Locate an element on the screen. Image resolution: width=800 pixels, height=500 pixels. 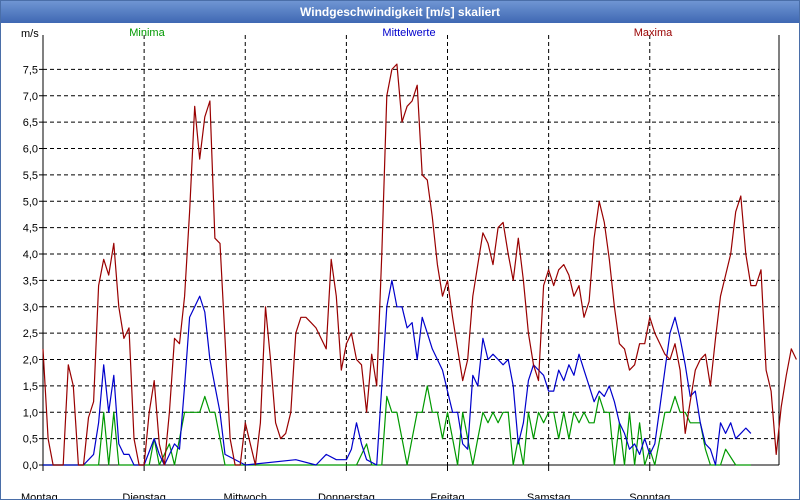
y-tick-label: 5,0 is located at coordinates (30, 202).